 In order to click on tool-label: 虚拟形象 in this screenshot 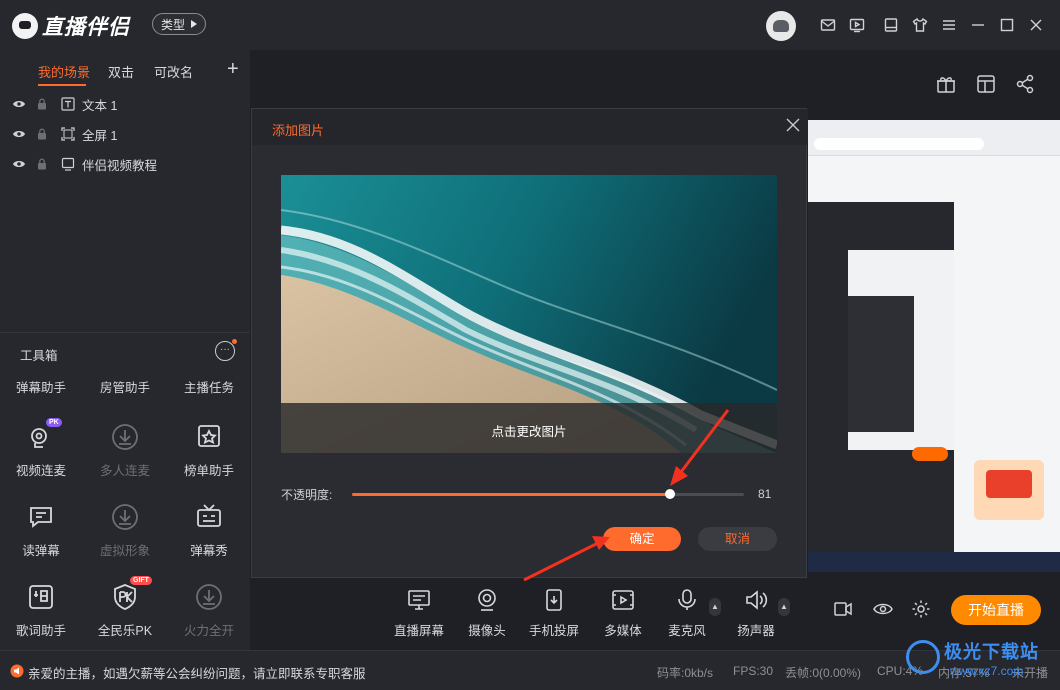, I will do `click(124, 551)`.